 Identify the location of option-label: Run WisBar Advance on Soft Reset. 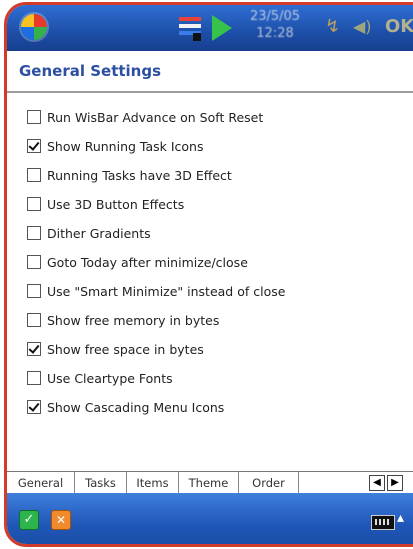
(155, 117).